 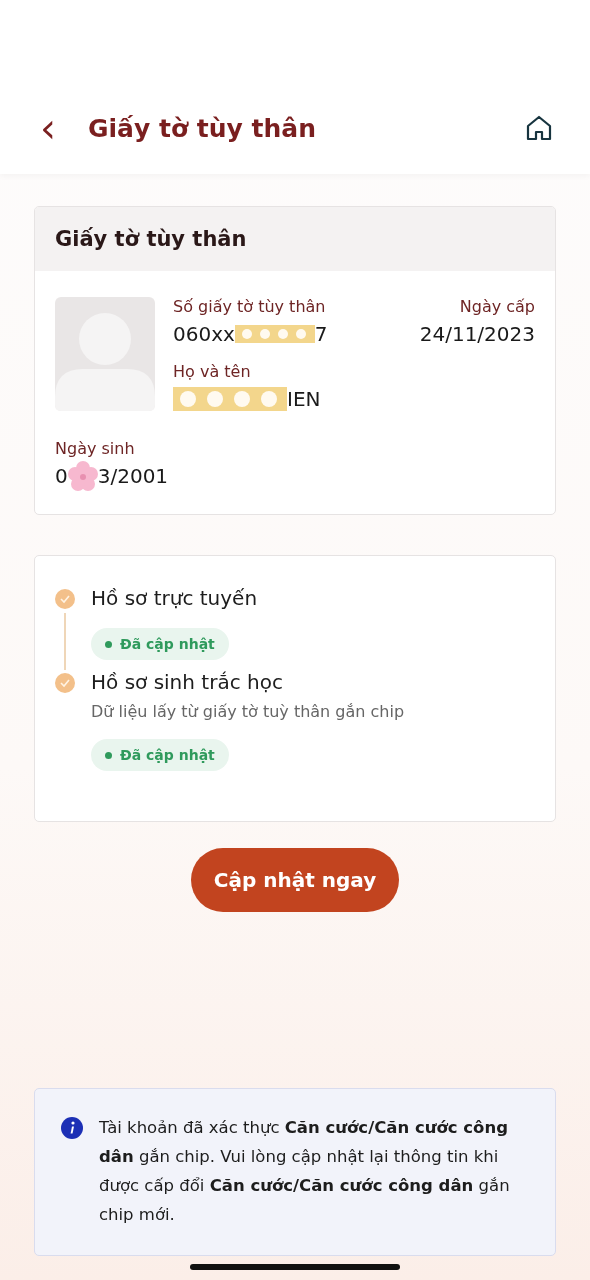 I want to click on field-value: 24/11/2023, so click(x=477, y=334).